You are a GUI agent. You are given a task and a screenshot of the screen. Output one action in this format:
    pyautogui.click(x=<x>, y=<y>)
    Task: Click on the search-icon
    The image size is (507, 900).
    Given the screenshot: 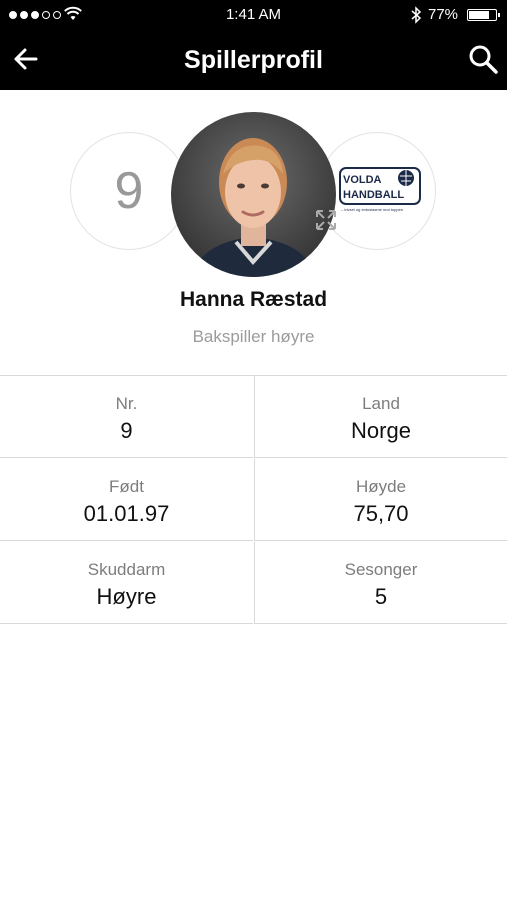 What is the action you would take?
    pyautogui.click(x=483, y=59)
    